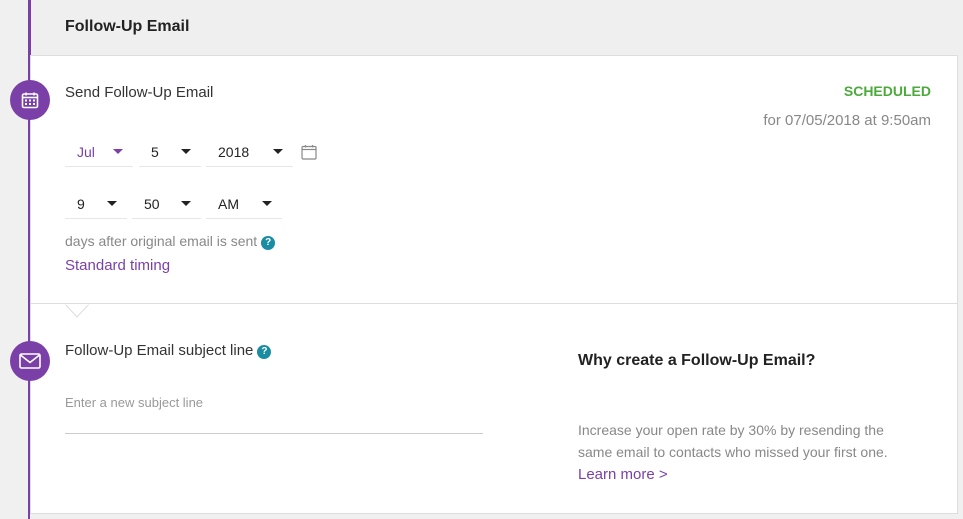  What do you see at coordinates (127, 26) in the screenshot?
I see `page-title: Follow-Up Email` at bounding box center [127, 26].